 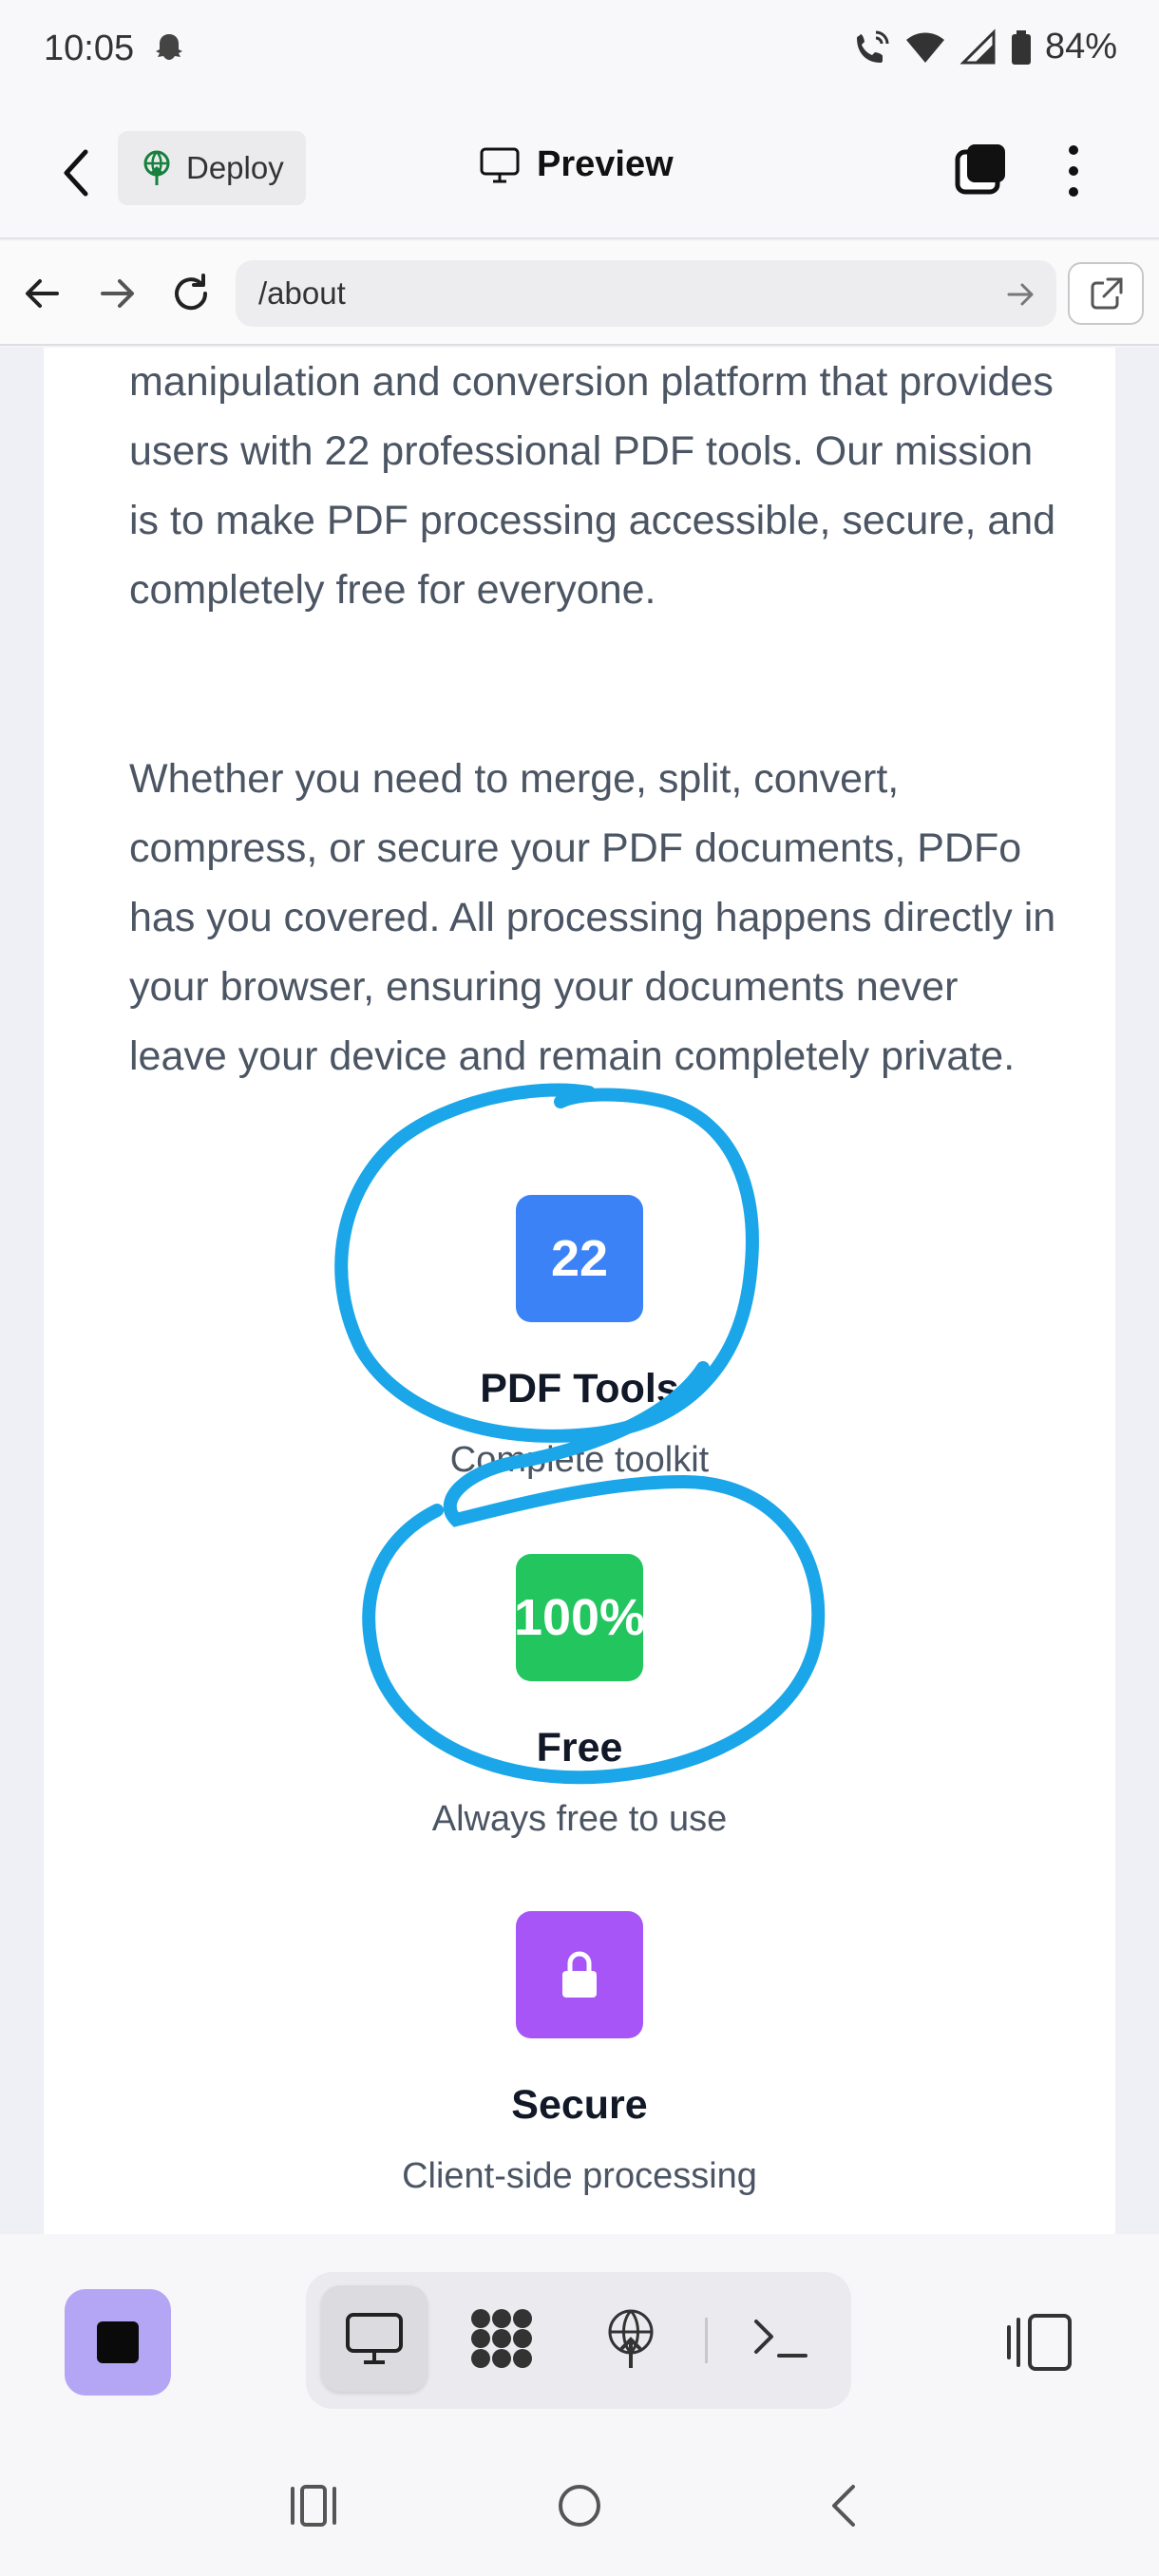 What do you see at coordinates (191, 293) in the screenshot?
I see `reload-icon` at bounding box center [191, 293].